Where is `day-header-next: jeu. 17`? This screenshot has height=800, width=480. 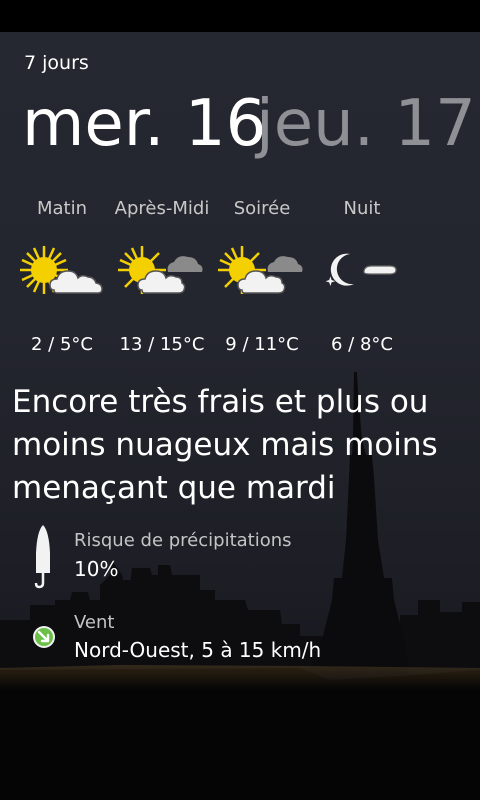
day-header-next: jeu. 17 is located at coordinates (366, 124).